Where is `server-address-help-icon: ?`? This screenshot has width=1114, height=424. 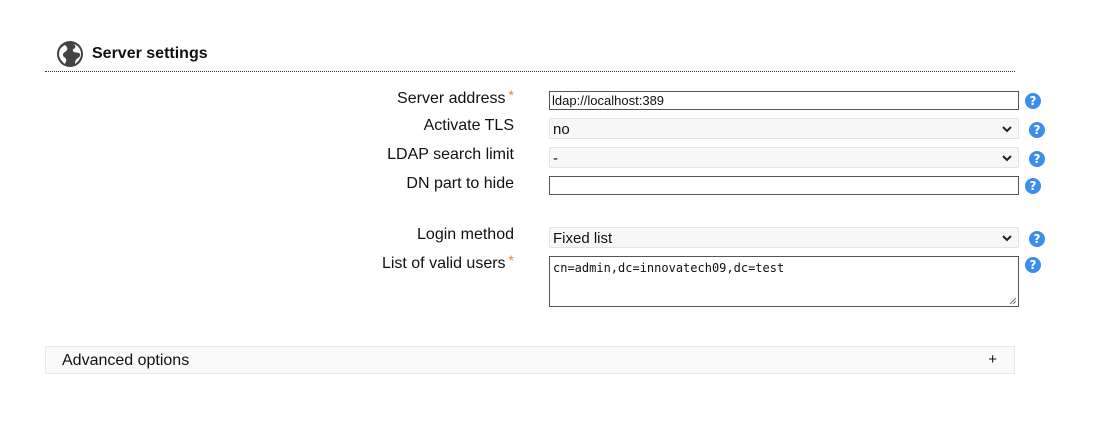 server-address-help-icon: ? is located at coordinates (1033, 101).